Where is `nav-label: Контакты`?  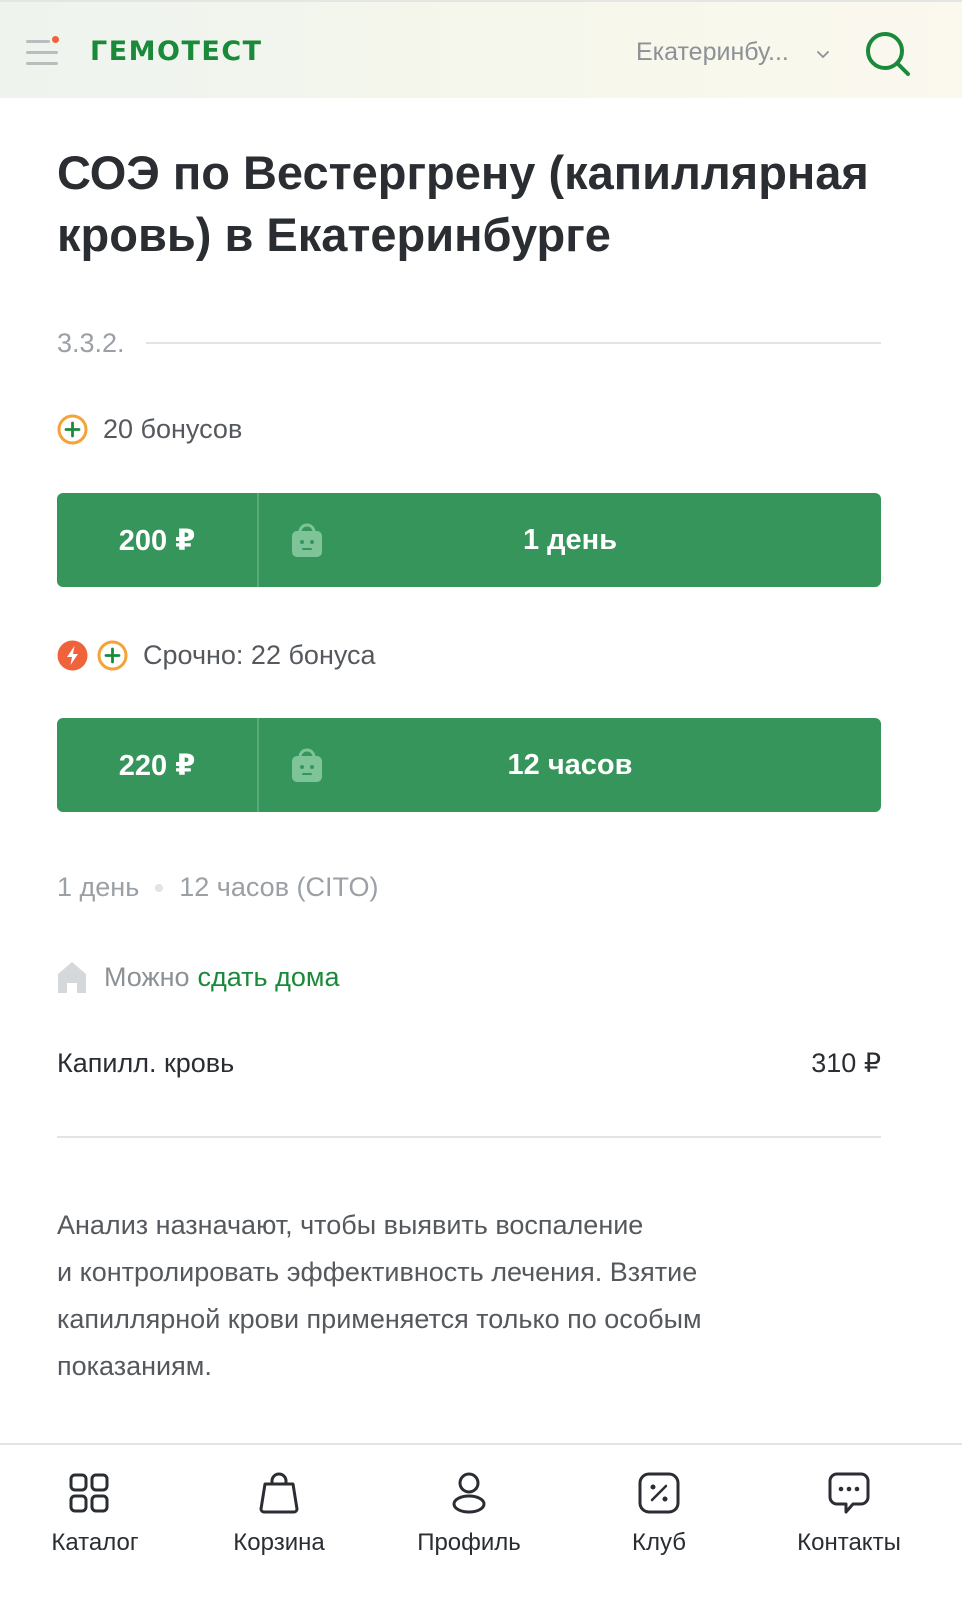
nav-label: Контакты is located at coordinates (849, 1542).